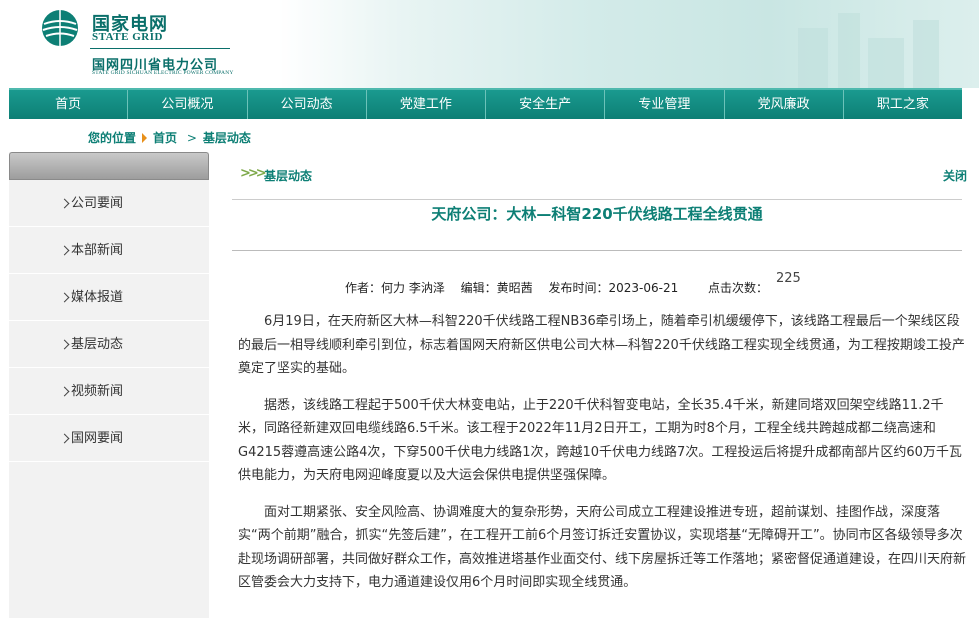 Image resolution: width=979 pixels, height=618 pixels. What do you see at coordinates (160, 48) in the screenshot?
I see `logo-divider` at bounding box center [160, 48].